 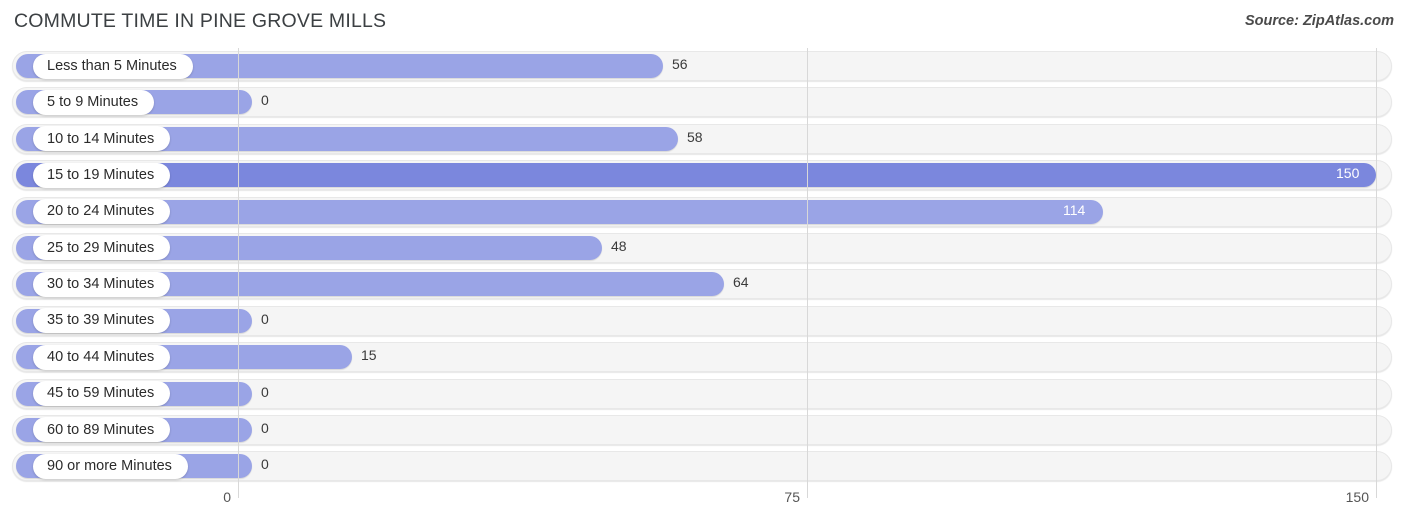 I want to click on bar-row: 45 to 59 Minutes 0, so click(x=703, y=394).